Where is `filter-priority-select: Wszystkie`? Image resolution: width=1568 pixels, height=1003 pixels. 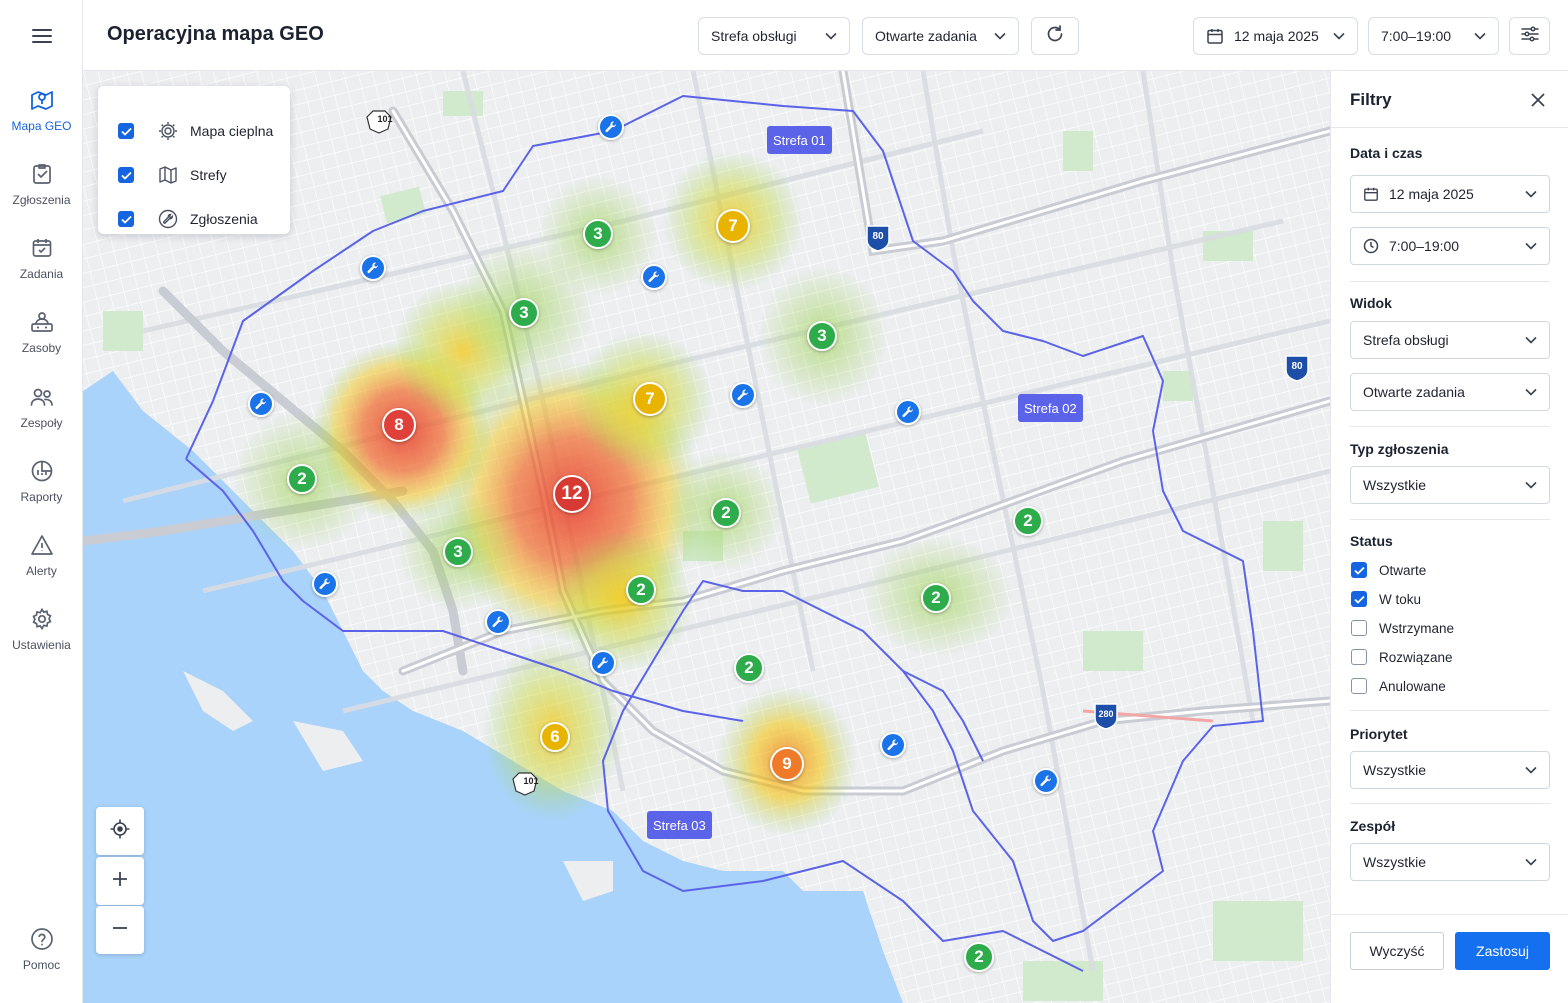 filter-priority-select: Wszystkie is located at coordinates (1450, 770).